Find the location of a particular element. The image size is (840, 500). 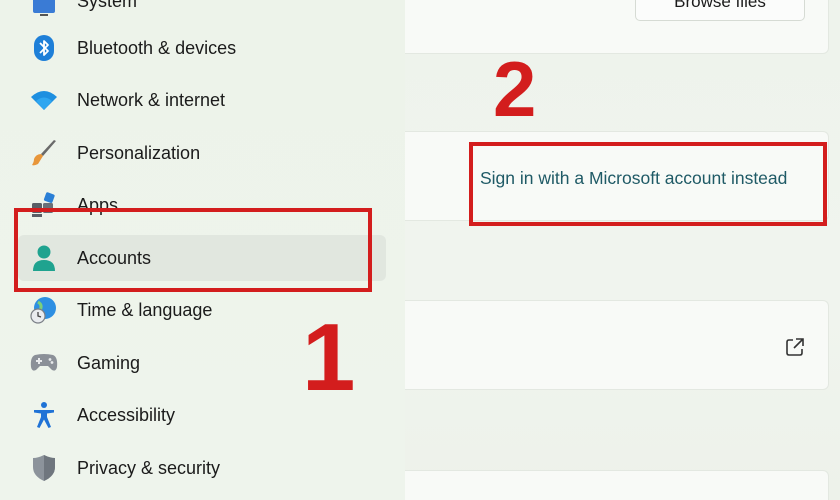

related-settings-card is located at coordinates (617, 345).